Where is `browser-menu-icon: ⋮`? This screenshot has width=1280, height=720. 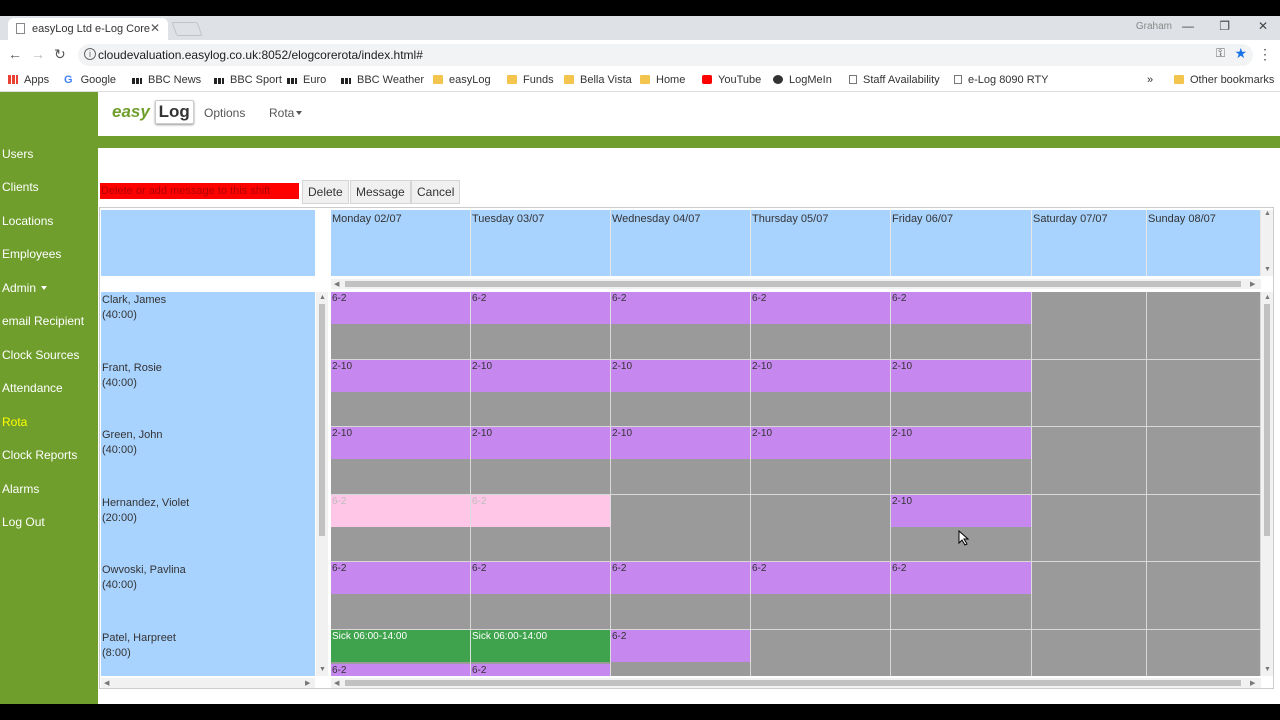
browser-menu-icon: ⋮ is located at coordinates (1265, 54).